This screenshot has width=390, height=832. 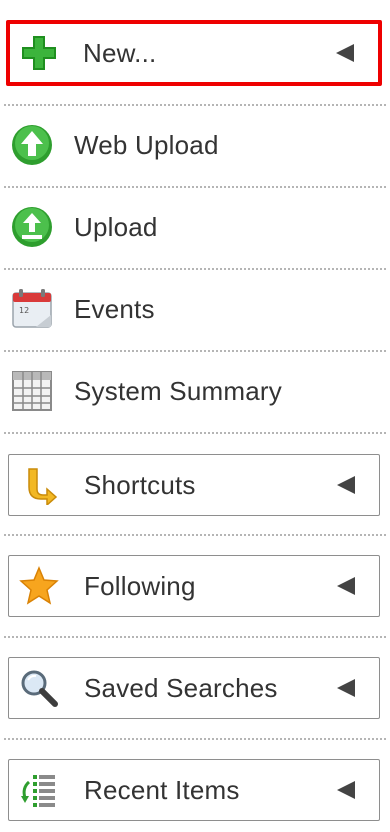 What do you see at coordinates (32, 145) in the screenshot?
I see `upload-arrow-icon` at bounding box center [32, 145].